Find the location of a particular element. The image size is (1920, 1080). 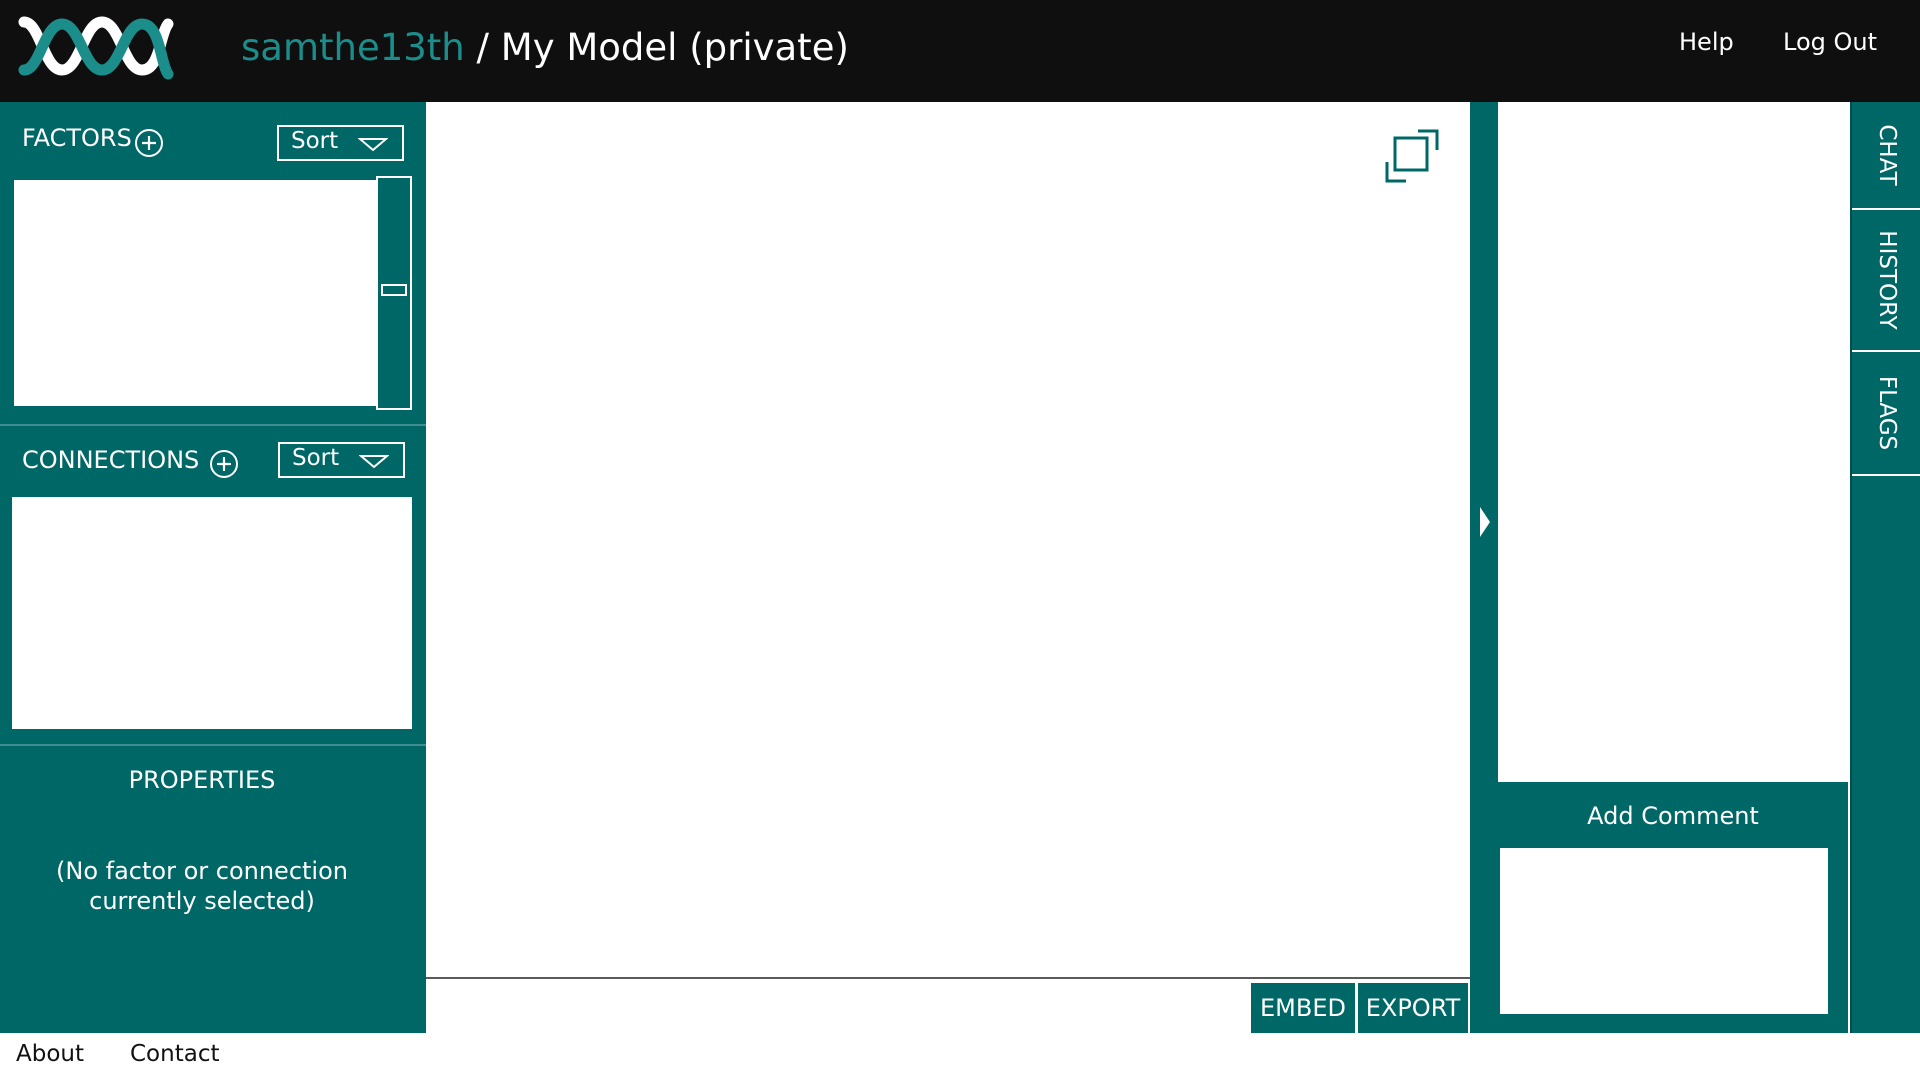

export-button: EXPORT is located at coordinates (1413, 1008).